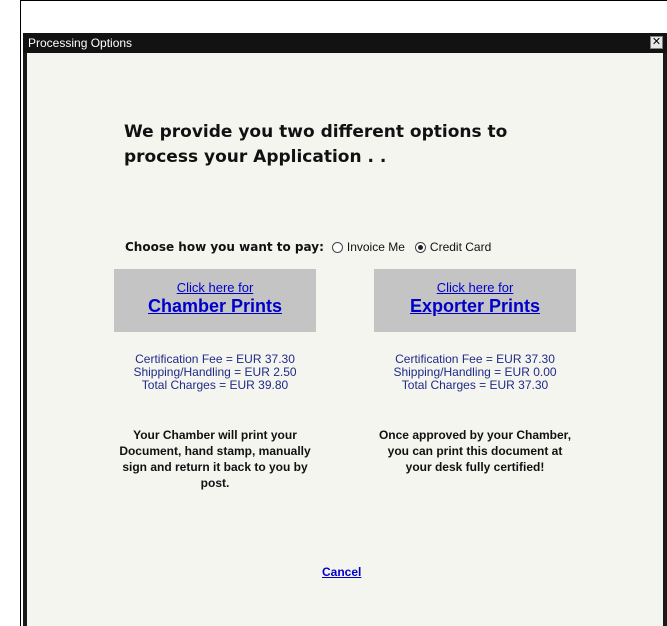 The height and width of the screenshot is (626, 667). What do you see at coordinates (215, 385) in the screenshot?
I see `chamber-total-charges: Total Charges = EUR 39.80` at bounding box center [215, 385].